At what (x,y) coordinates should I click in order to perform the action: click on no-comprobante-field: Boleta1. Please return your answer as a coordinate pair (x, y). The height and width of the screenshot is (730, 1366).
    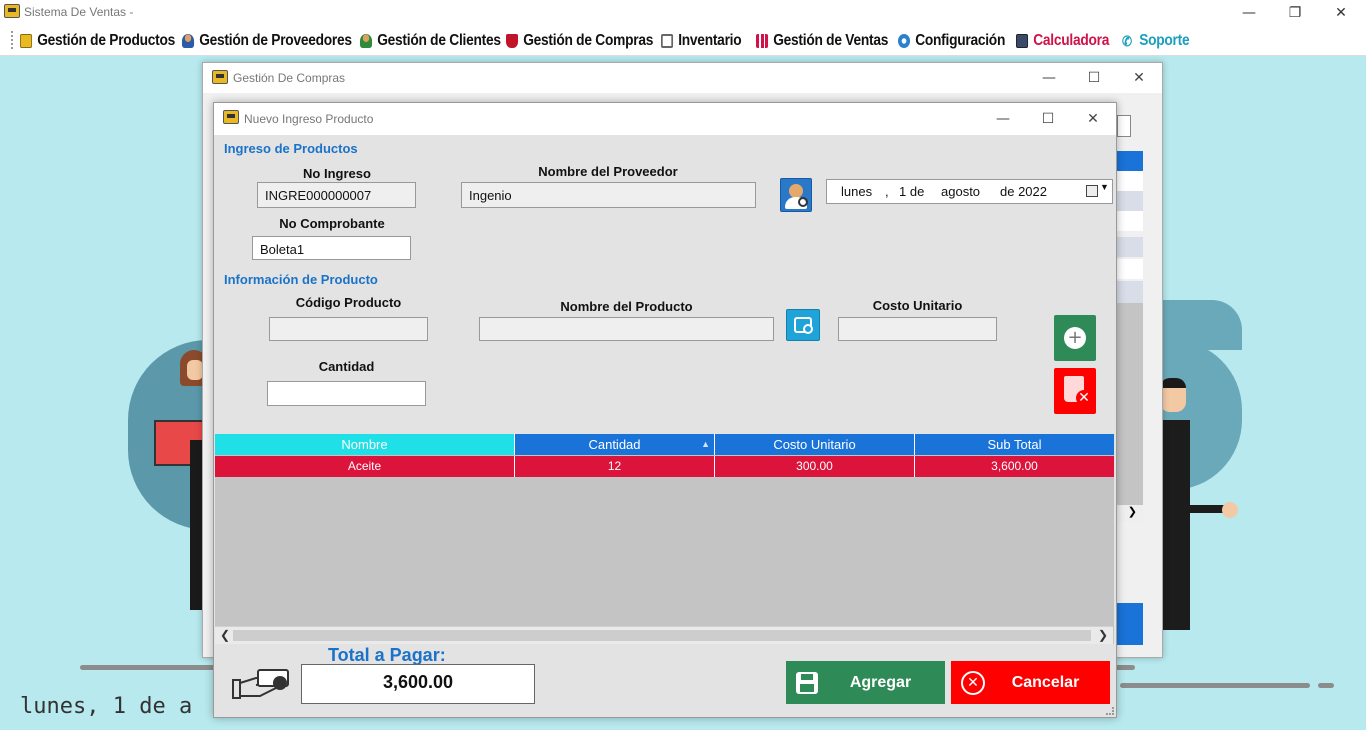
    Looking at the image, I should click on (331, 248).